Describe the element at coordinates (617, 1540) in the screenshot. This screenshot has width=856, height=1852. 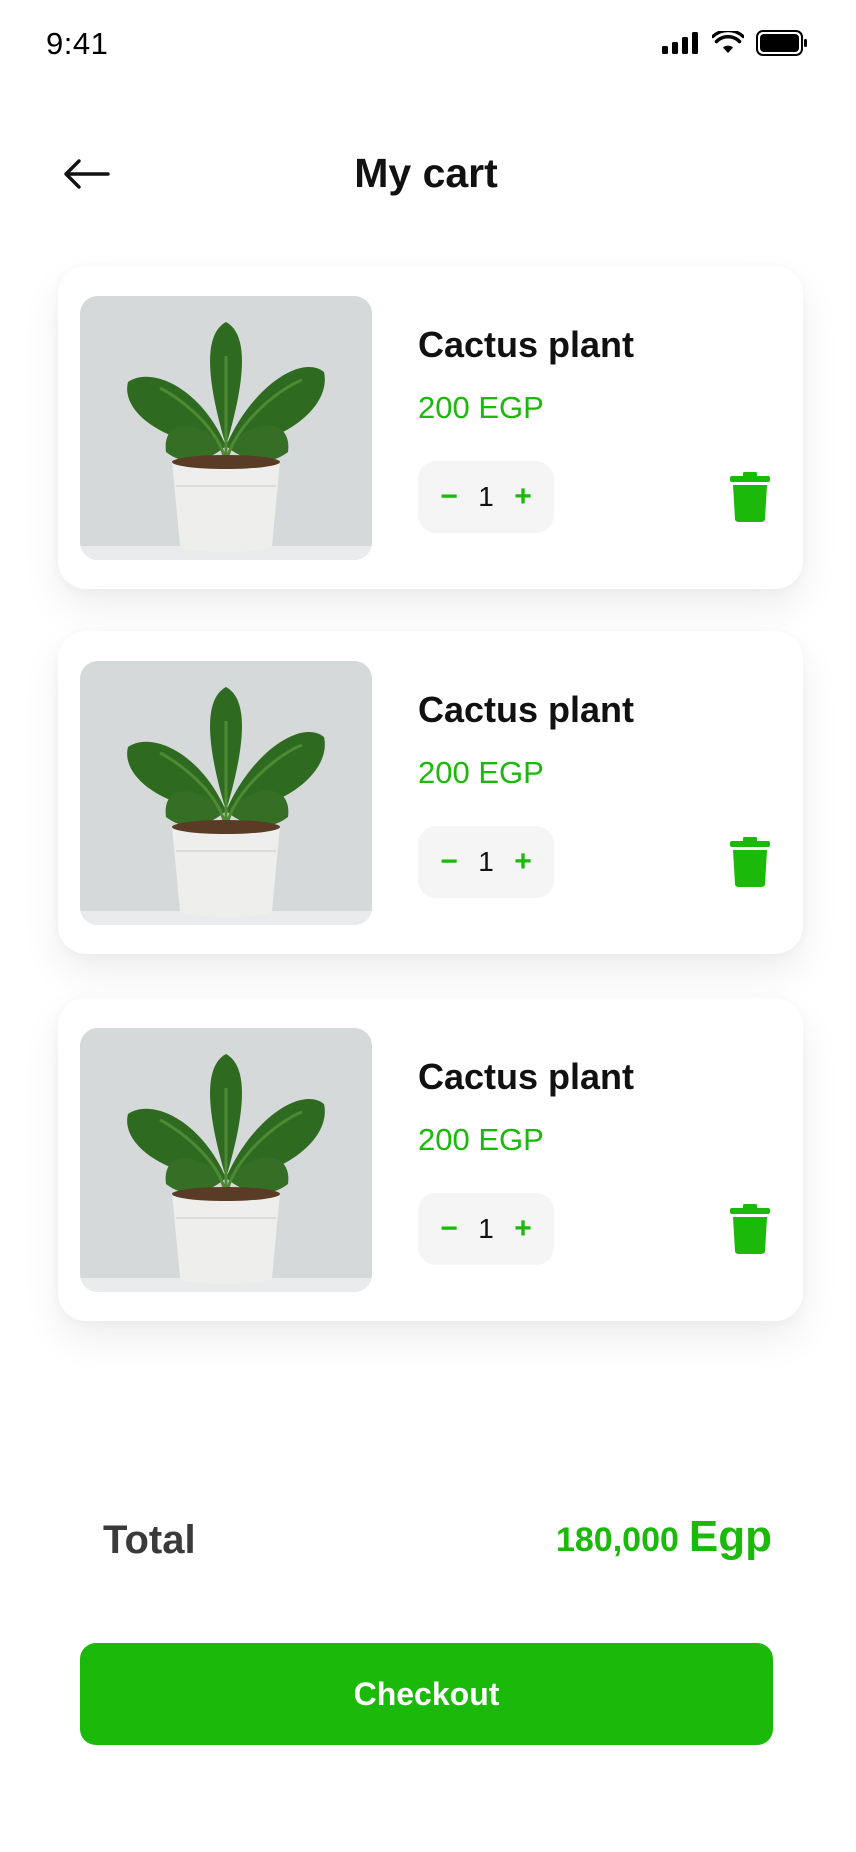
I see `total-amount: 180,000` at that location.